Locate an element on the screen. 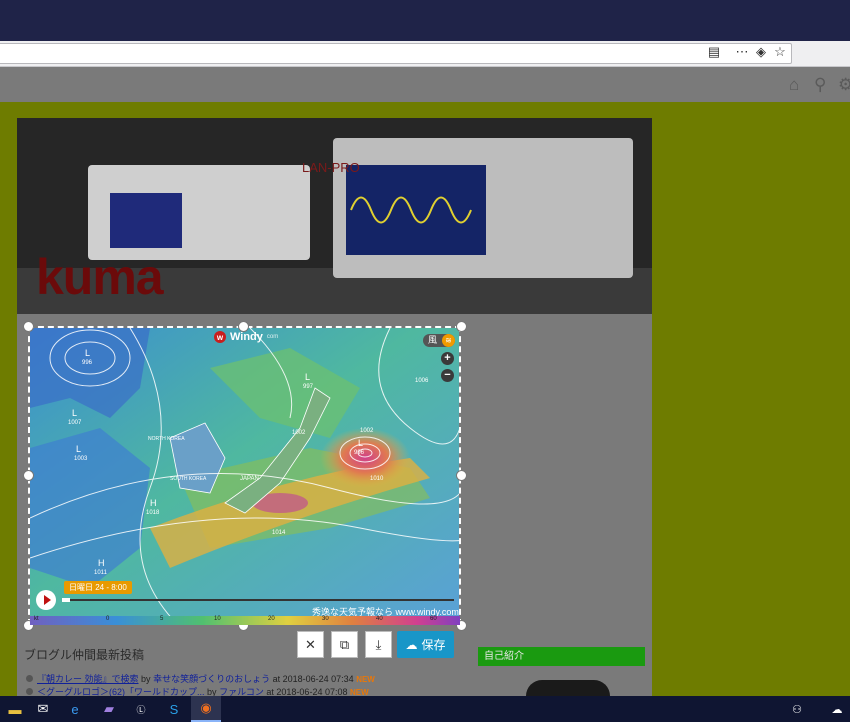 The image size is (850, 722). cloud-icon: ☁ is located at coordinates (836, 709).